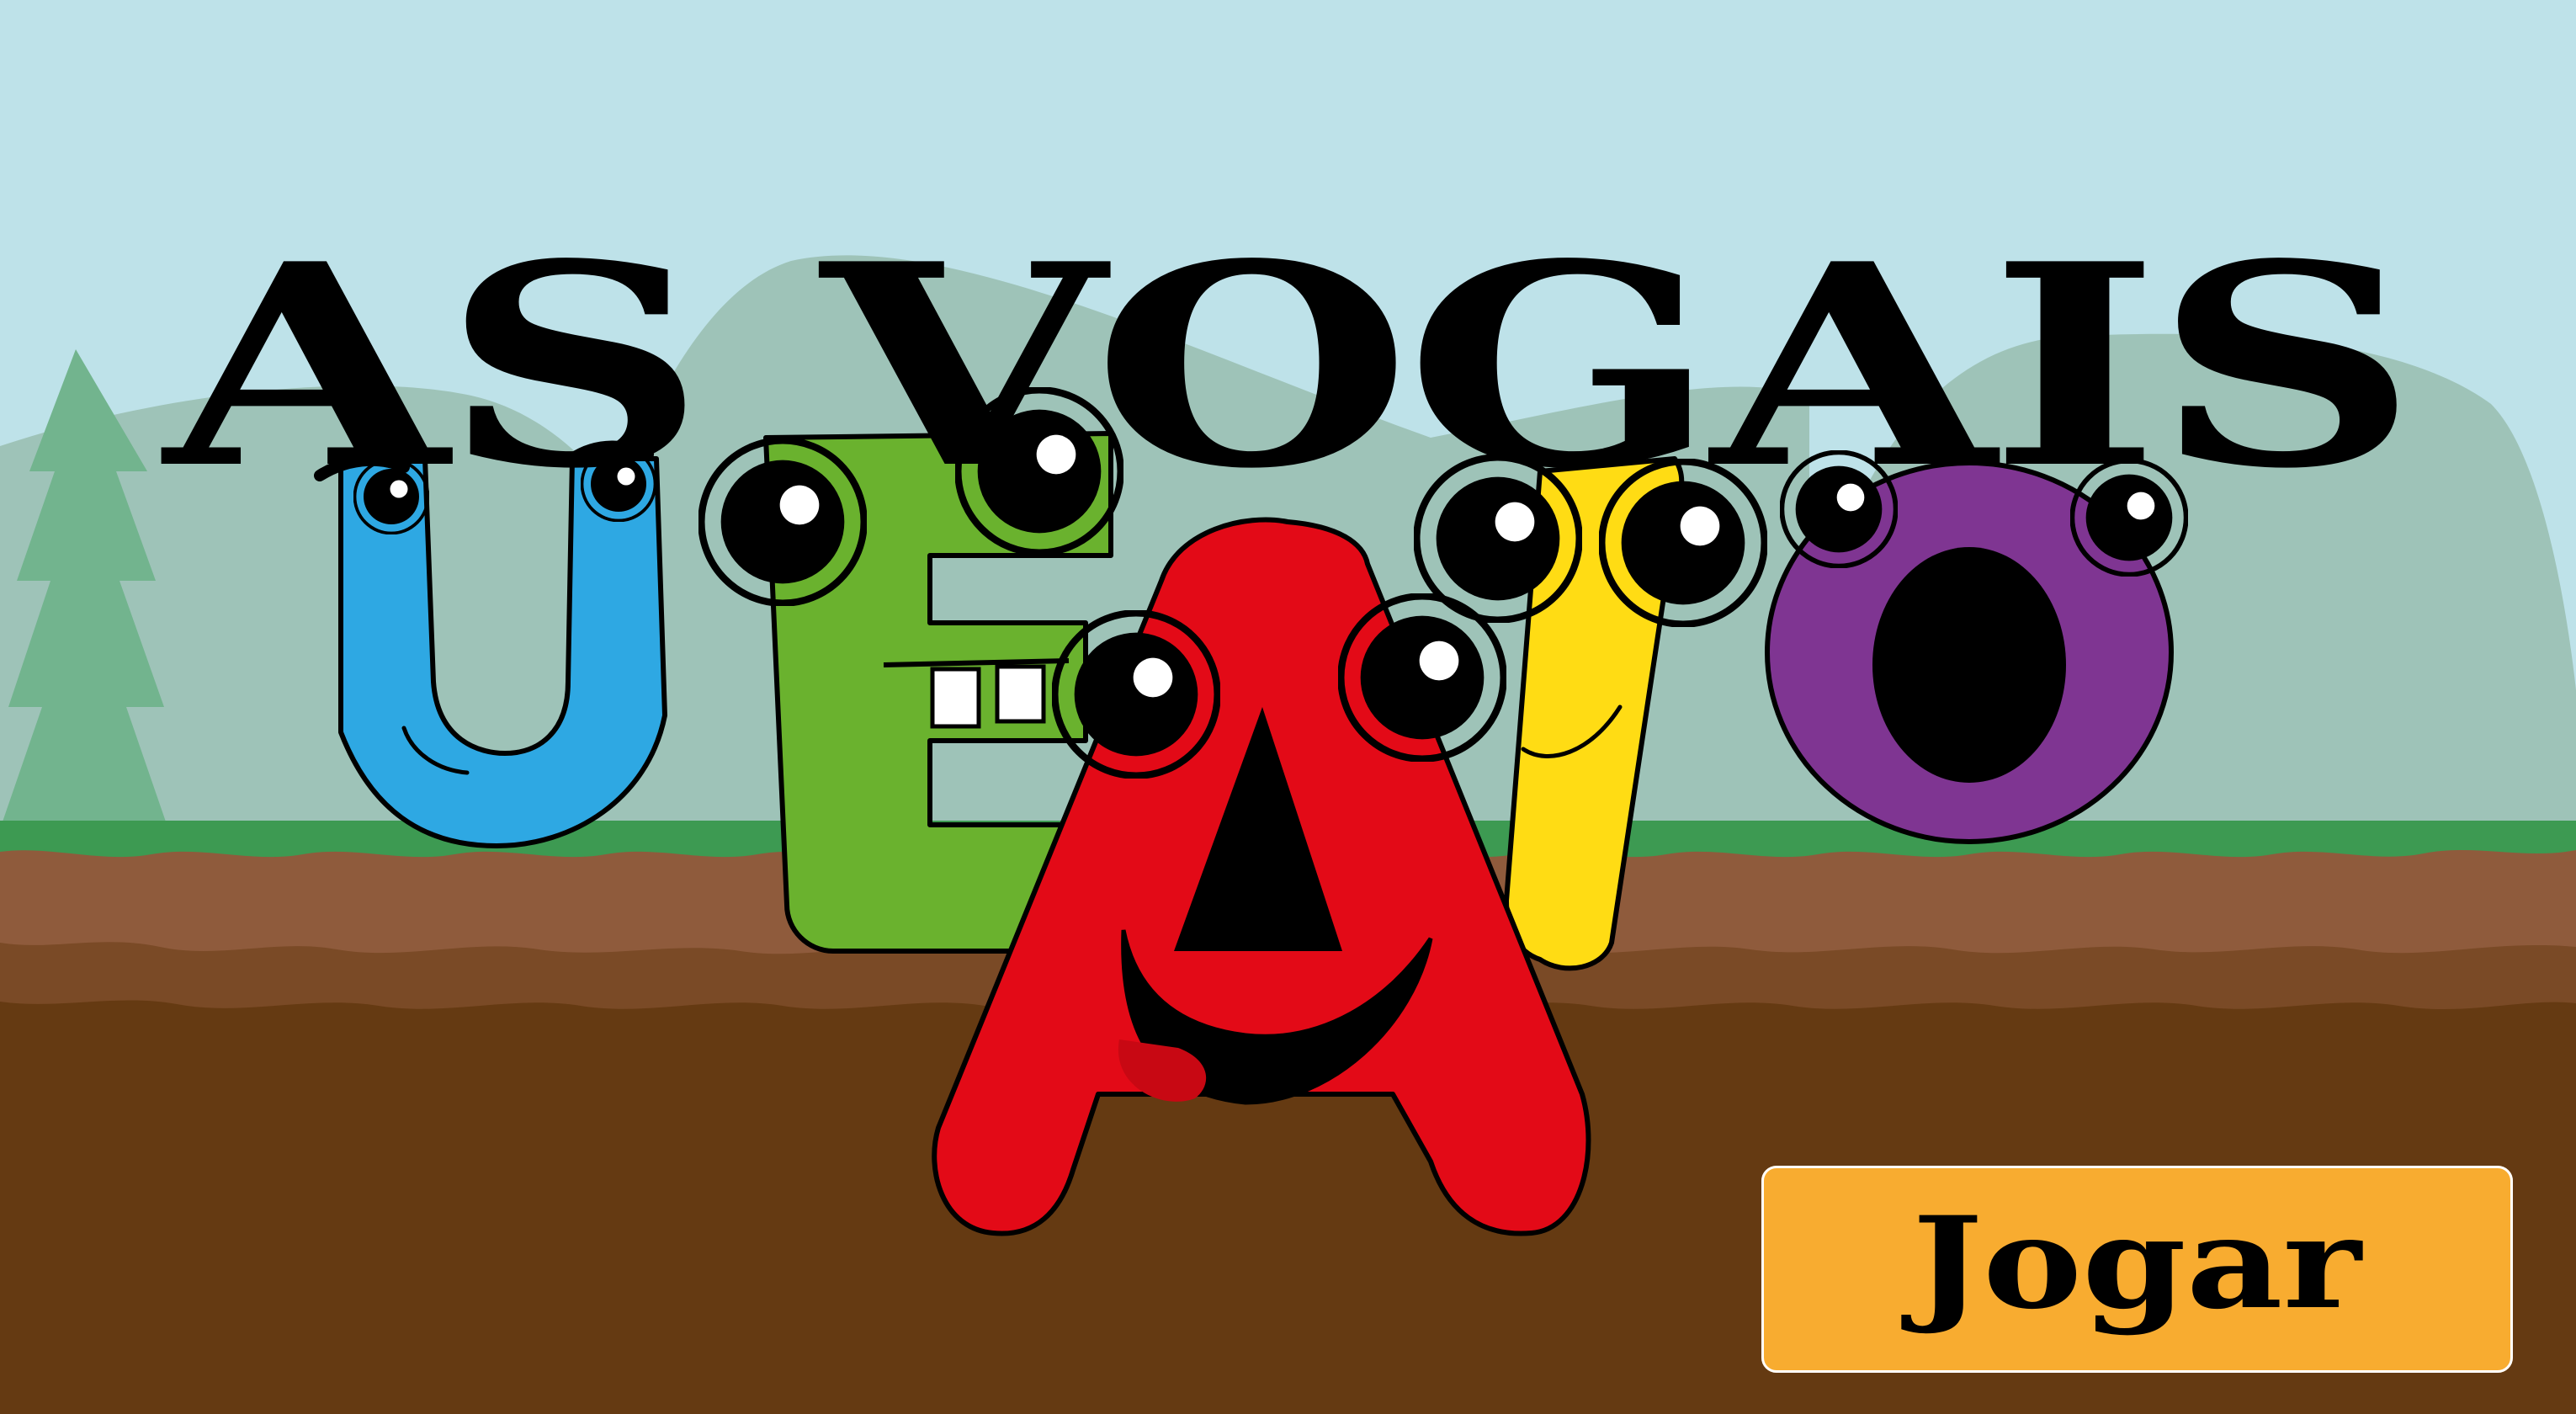 This screenshot has height=1414, width=2576. Describe the element at coordinates (2137, 1263) in the screenshot. I see `play-button-label: Jogar` at that location.